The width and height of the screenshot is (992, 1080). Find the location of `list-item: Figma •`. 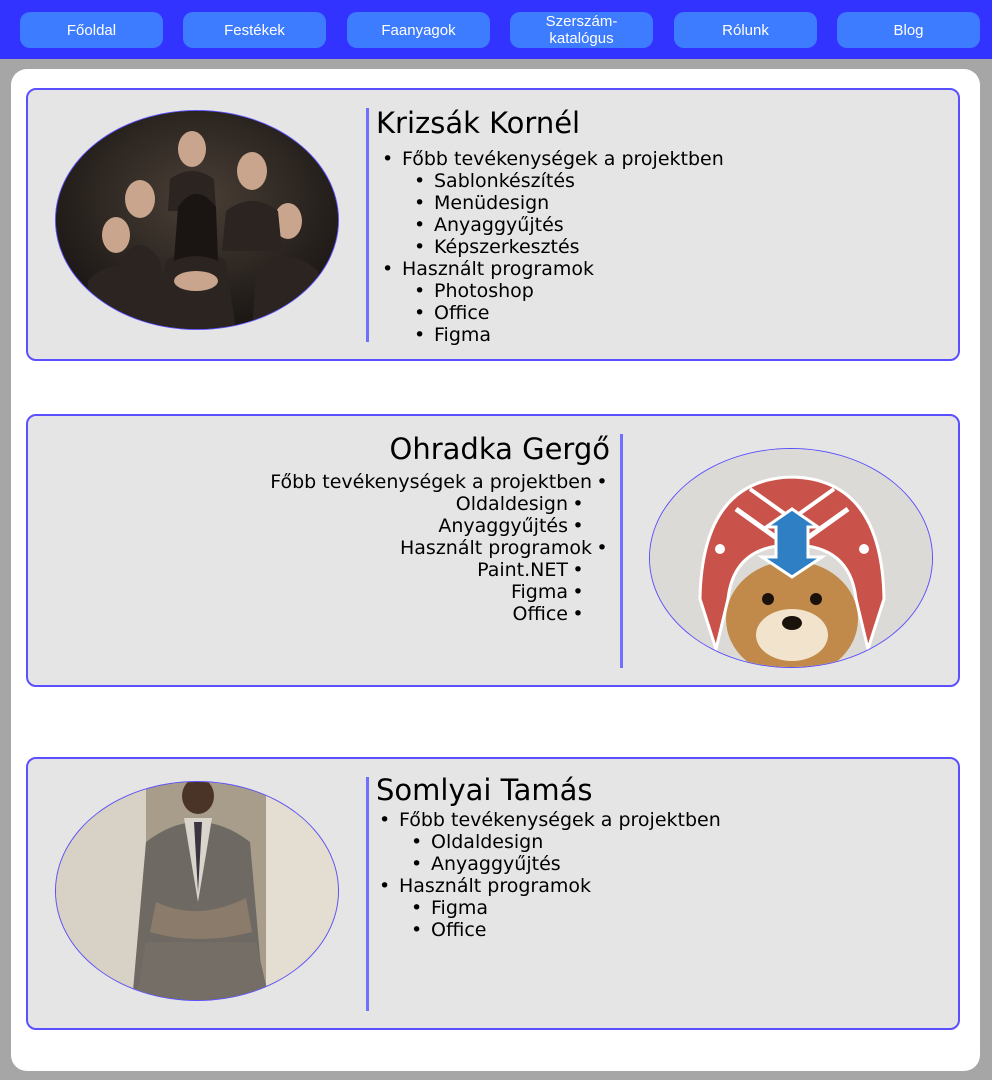

list-item: Figma • is located at coordinates (547, 592).